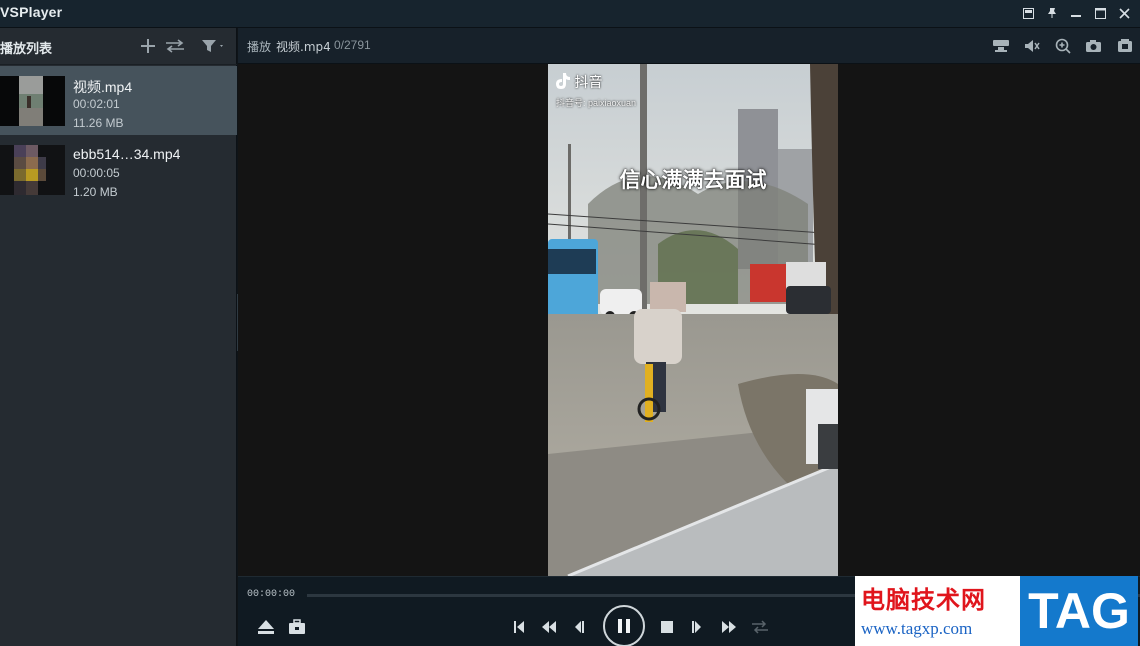  Describe the element at coordinates (549, 627) in the screenshot. I see `rewind-icon` at that location.